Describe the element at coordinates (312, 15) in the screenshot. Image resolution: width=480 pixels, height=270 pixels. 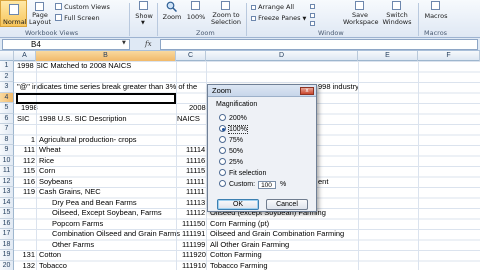
I see `hide-icon` at that location.